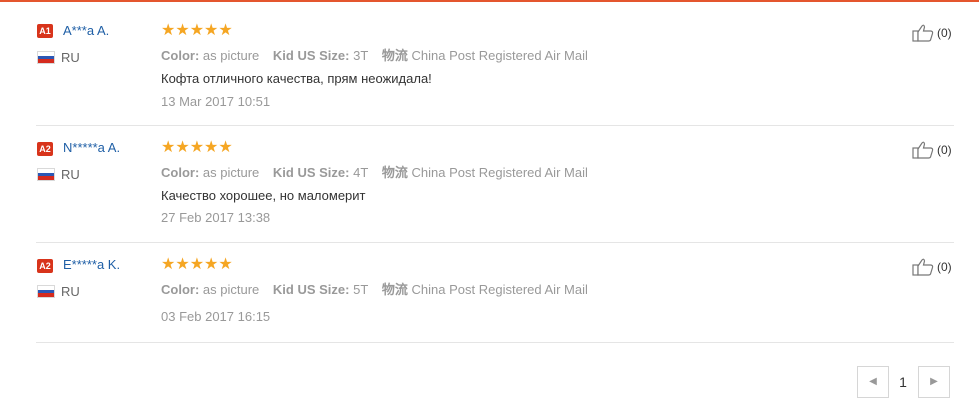  I want to click on buyer-name: A***a A., so click(86, 30).